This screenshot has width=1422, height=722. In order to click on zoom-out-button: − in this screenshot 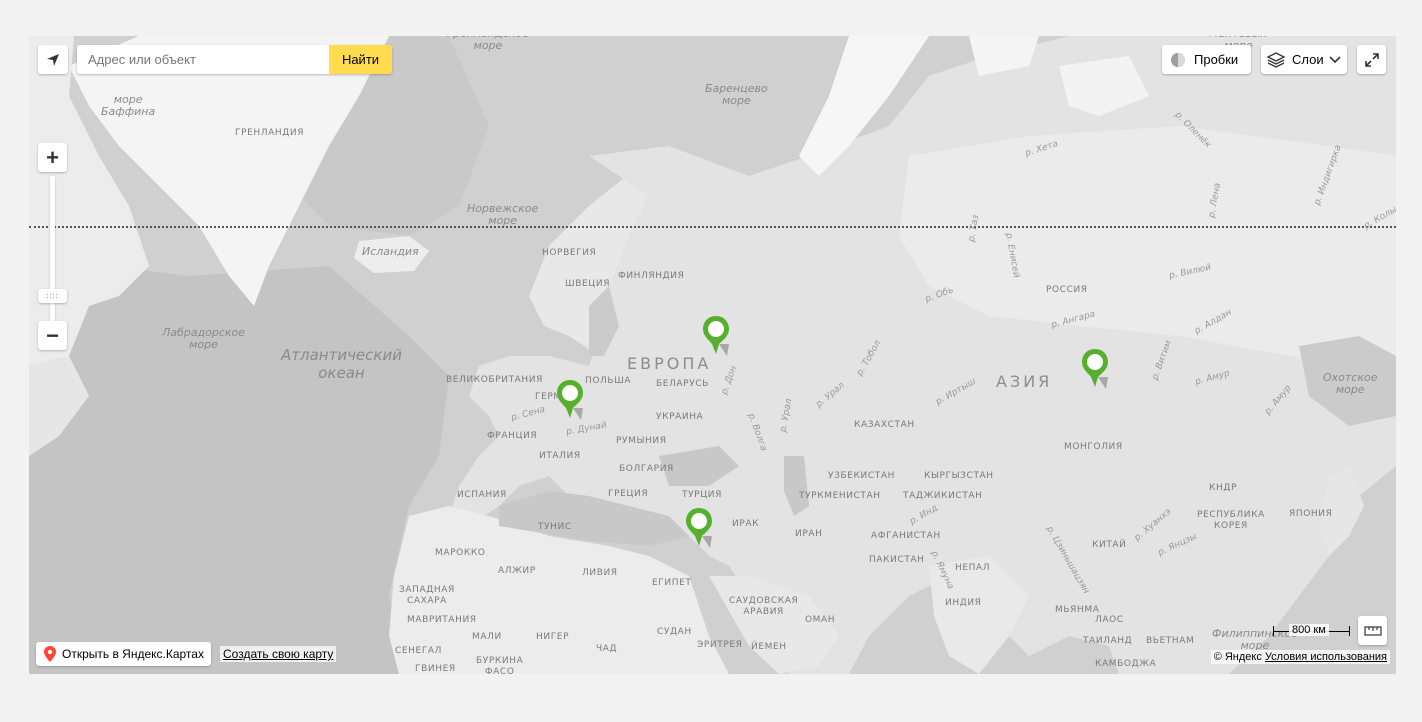, I will do `click(52, 335)`.